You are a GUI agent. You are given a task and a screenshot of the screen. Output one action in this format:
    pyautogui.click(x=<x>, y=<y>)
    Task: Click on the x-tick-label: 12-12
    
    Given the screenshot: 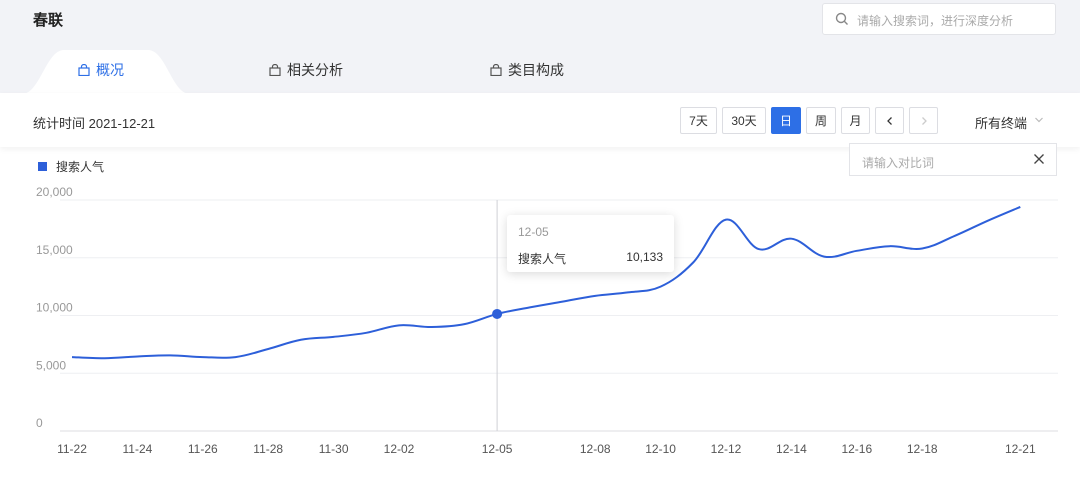 What is the action you would take?
    pyautogui.click(x=726, y=449)
    